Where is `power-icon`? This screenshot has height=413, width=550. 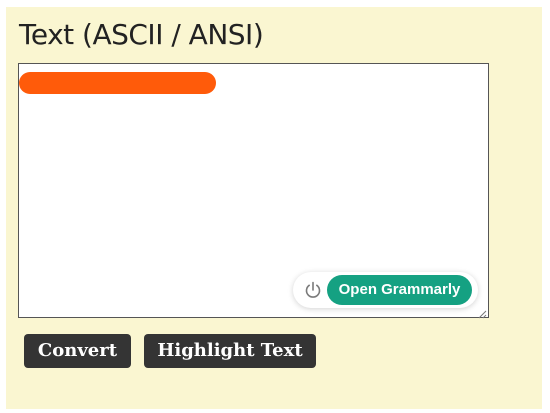 power-icon is located at coordinates (313, 290).